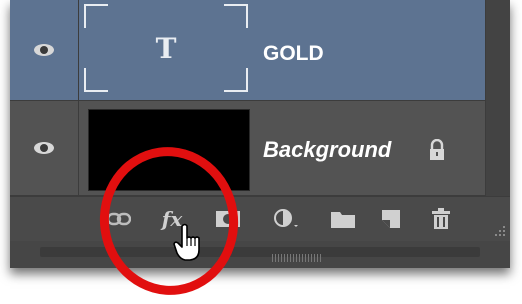  Describe the element at coordinates (500, 231) in the screenshot. I see `resize-grip-icon` at that location.